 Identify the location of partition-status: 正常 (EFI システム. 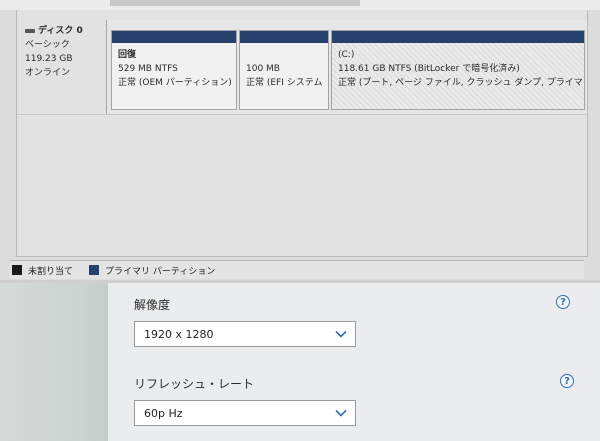
(284, 83).